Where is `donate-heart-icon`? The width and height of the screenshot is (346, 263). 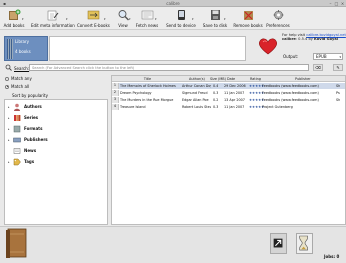
donate-heart-icon is located at coordinates (268, 46).